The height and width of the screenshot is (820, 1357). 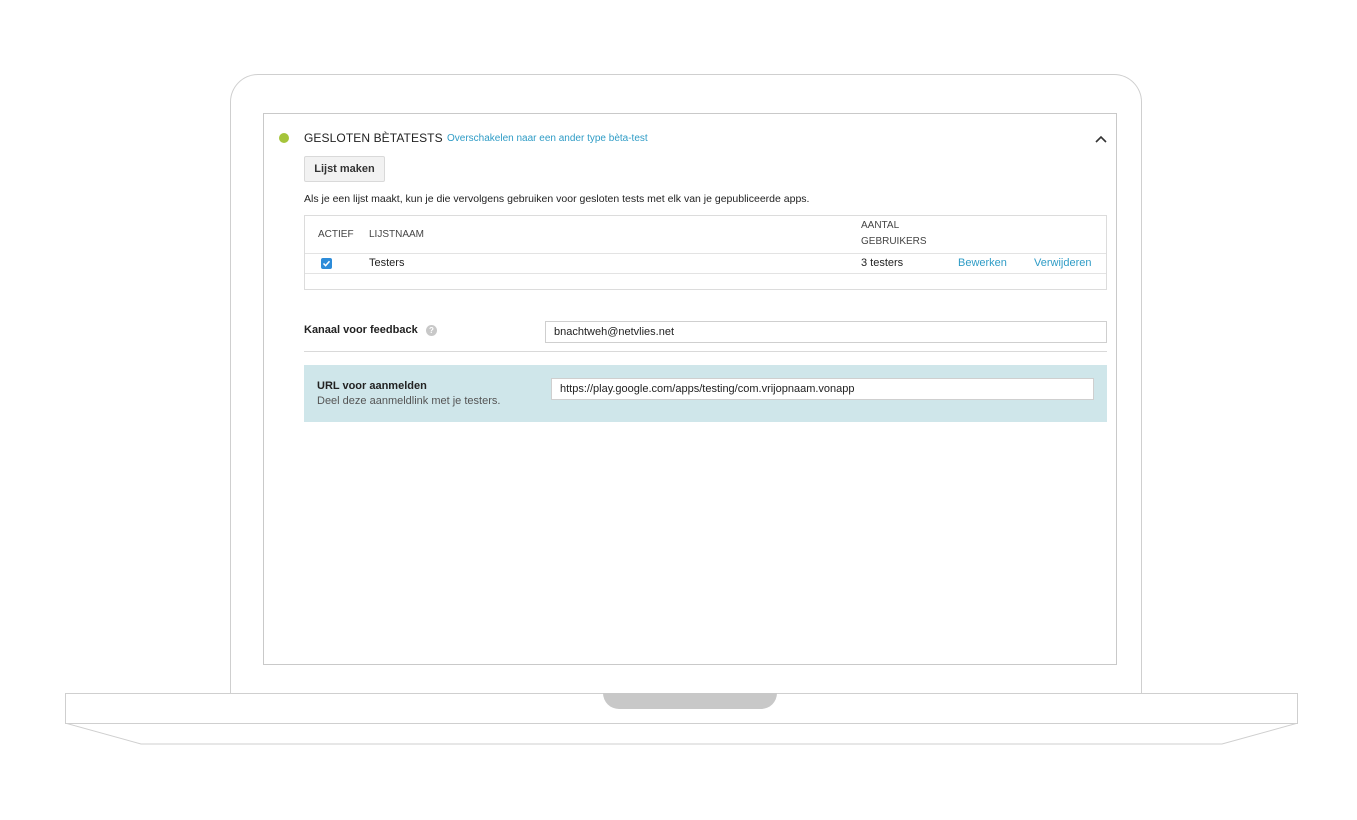 I want to click on active-checkbox, so click(x=326, y=263).